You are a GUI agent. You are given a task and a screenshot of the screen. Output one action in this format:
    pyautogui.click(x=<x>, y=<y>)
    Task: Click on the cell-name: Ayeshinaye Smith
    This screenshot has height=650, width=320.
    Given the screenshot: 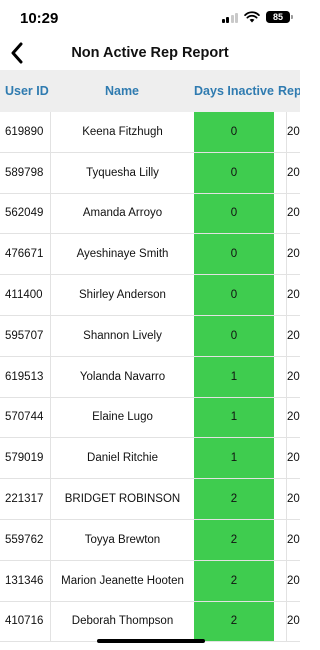 What is the action you would take?
    pyautogui.click(x=122, y=254)
    